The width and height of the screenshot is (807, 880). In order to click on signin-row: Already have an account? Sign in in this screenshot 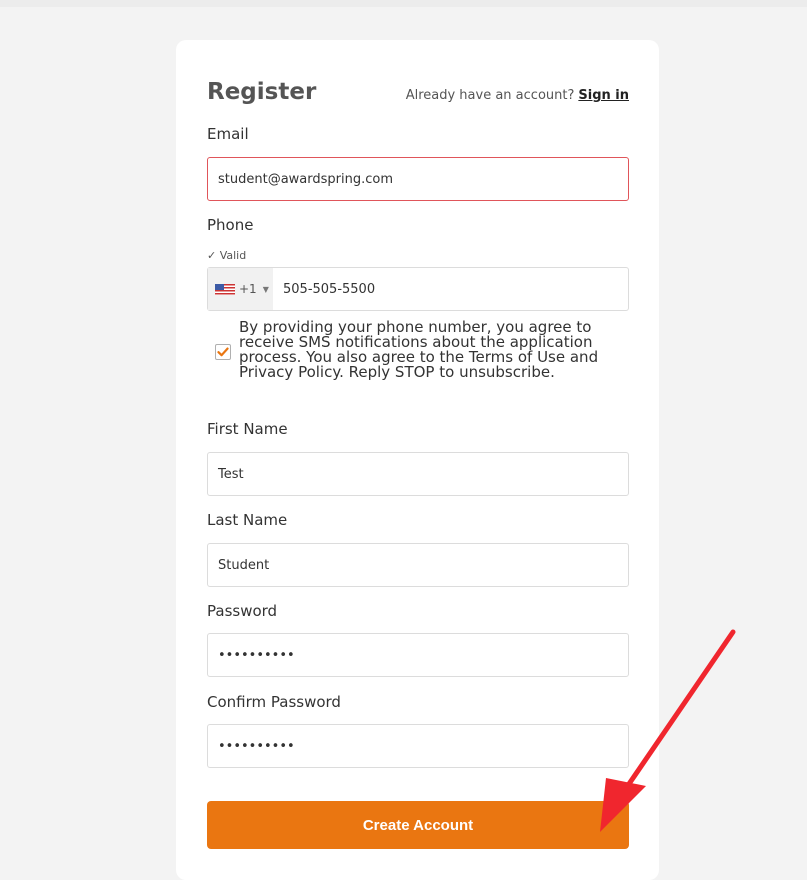, I will do `click(517, 95)`.